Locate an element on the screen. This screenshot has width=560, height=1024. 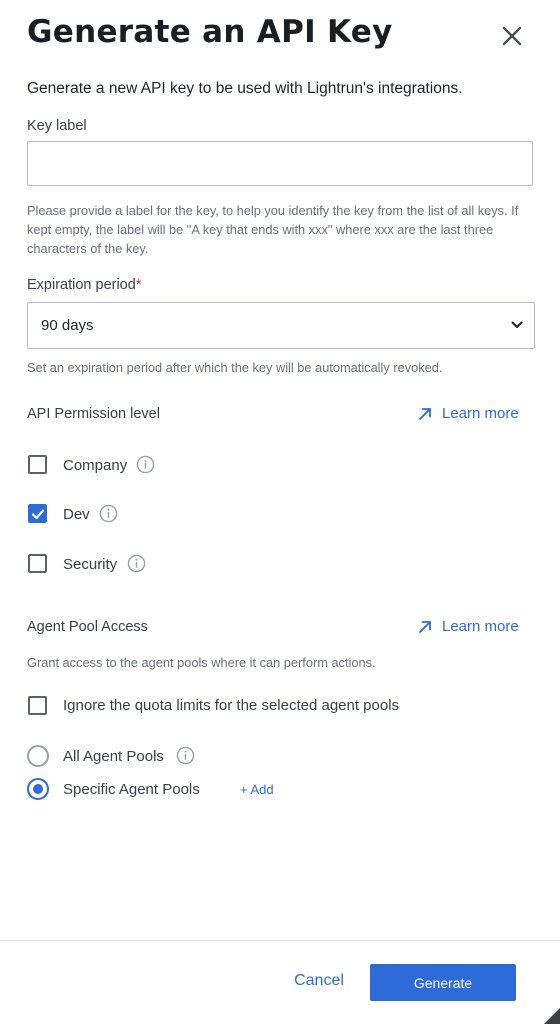
company-checkbox is located at coordinates (37, 464).